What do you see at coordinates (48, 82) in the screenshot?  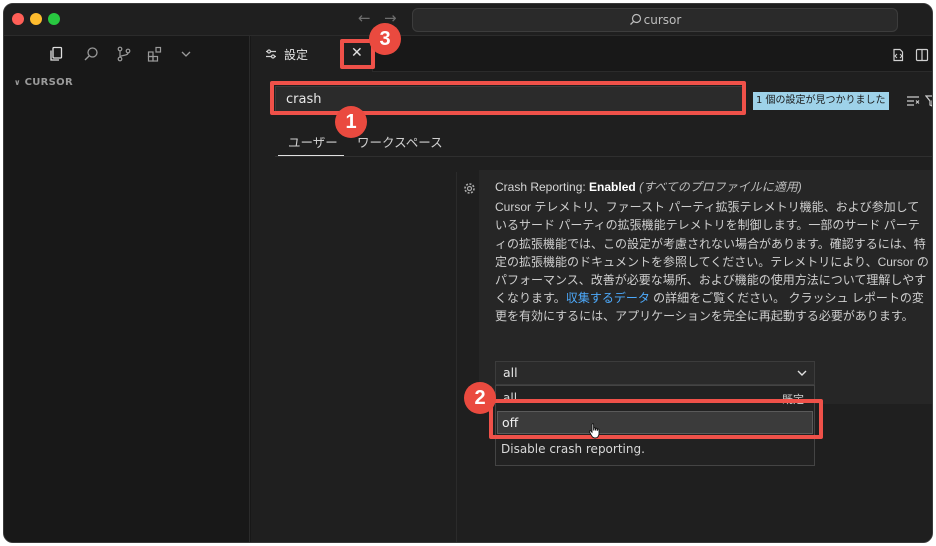 I see `workspace-name: CURSOR` at bounding box center [48, 82].